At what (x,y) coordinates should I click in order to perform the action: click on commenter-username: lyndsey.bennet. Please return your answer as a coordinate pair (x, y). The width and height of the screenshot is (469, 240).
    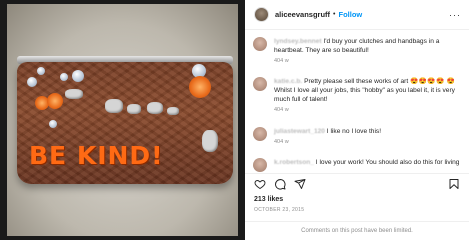
    Looking at the image, I should click on (298, 41).